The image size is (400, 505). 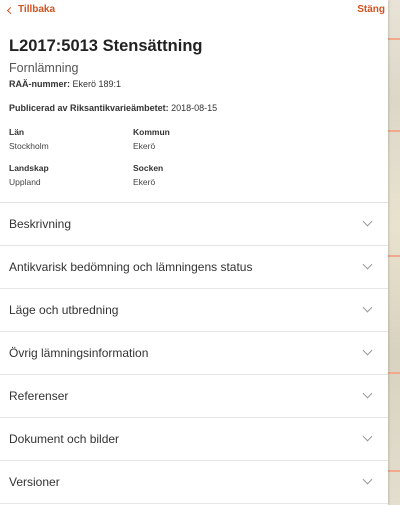 I want to click on section-lage-och-utbredning: Läge och utbredning, so click(x=194, y=310).